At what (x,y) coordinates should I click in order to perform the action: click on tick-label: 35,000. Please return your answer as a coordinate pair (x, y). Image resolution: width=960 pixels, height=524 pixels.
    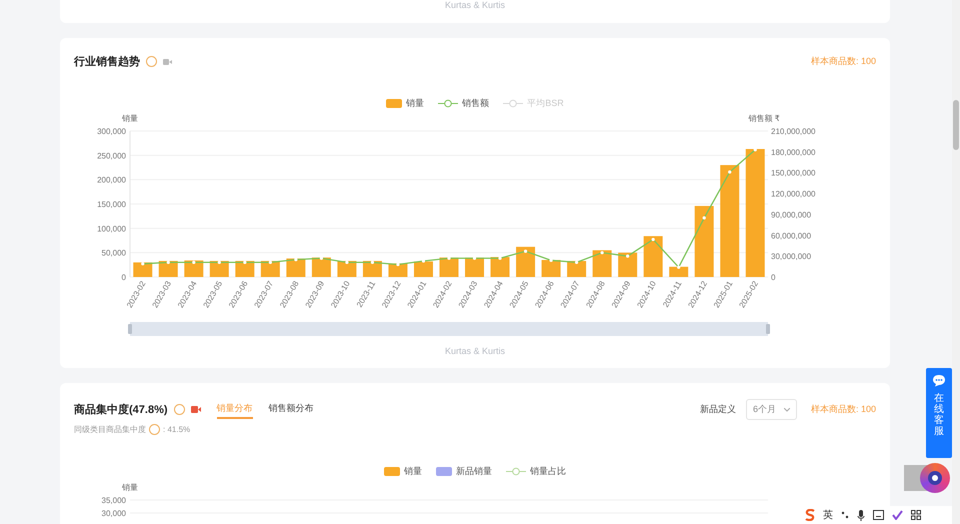
    Looking at the image, I should click on (114, 500).